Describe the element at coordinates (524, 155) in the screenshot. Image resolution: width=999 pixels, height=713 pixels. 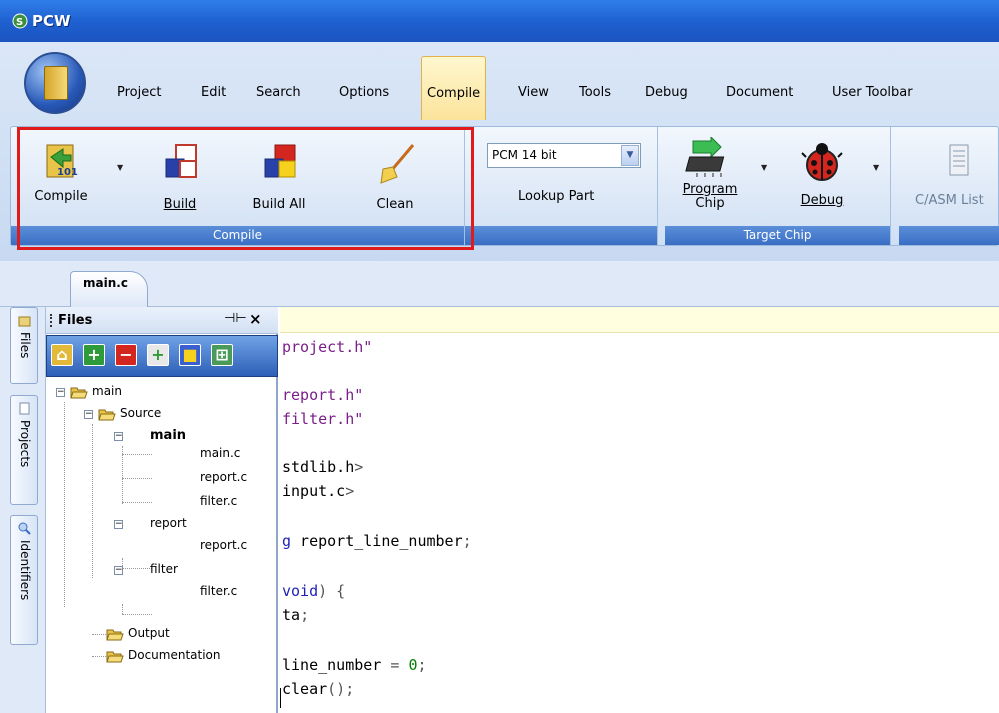
I see `device-combo-value: PCM 14 bit` at that location.